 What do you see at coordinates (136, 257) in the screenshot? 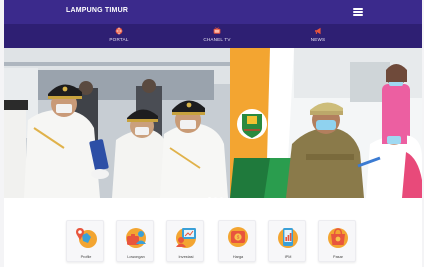
I see `tile-label: Lowongan` at bounding box center [136, 257].